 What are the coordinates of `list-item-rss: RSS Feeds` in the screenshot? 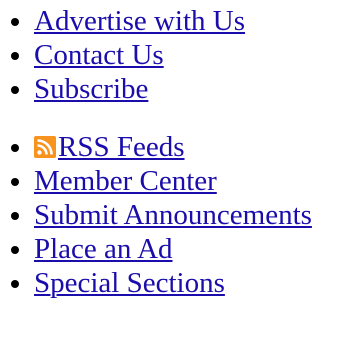 It's located at (180, 147).